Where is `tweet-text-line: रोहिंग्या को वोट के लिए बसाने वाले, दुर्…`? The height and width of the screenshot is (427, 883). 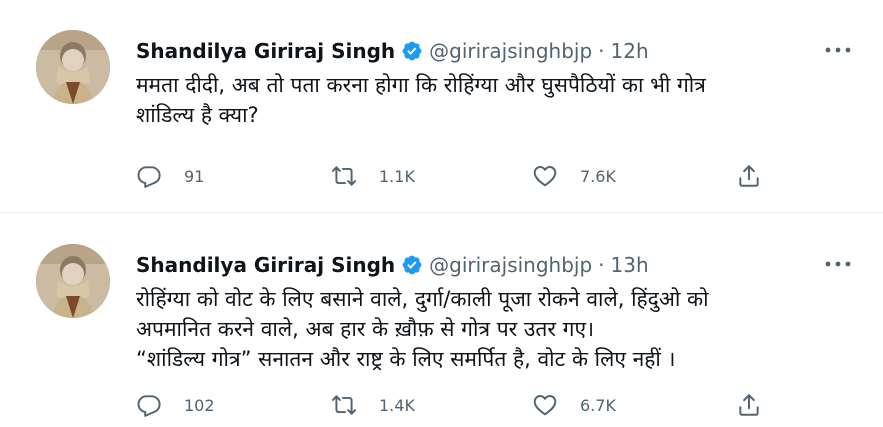
tweet-text-line: रोहिंग्या को वोट के लिए बसाने वाले, दुर्… is located at coordinates (422, 299).